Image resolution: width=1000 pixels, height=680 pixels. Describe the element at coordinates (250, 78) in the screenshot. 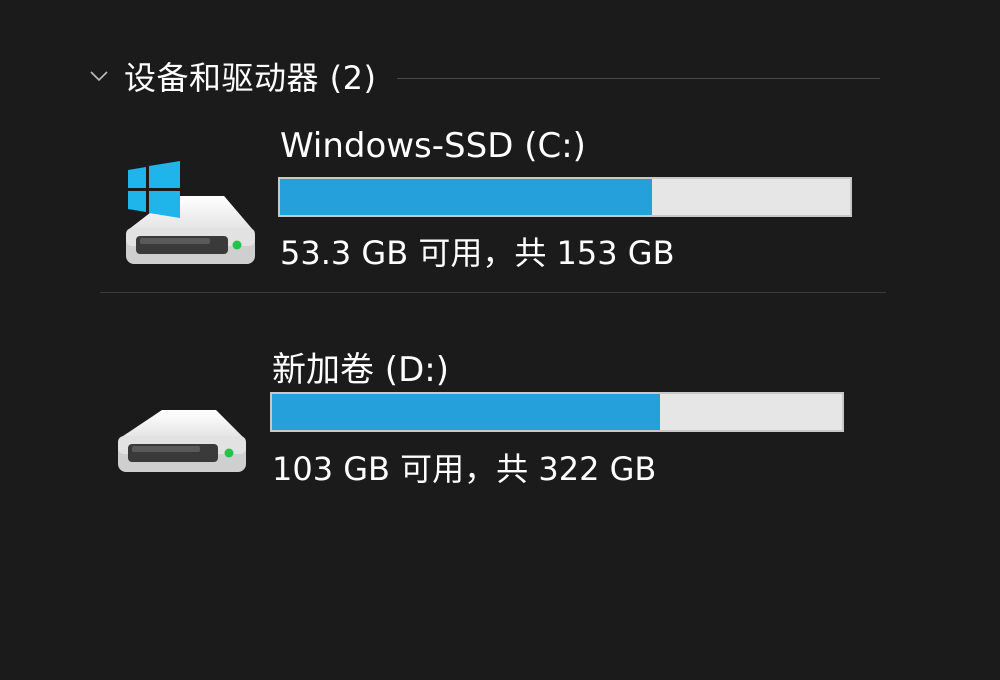

I see `section-title: 设备和驱动器 (2)` at that location.